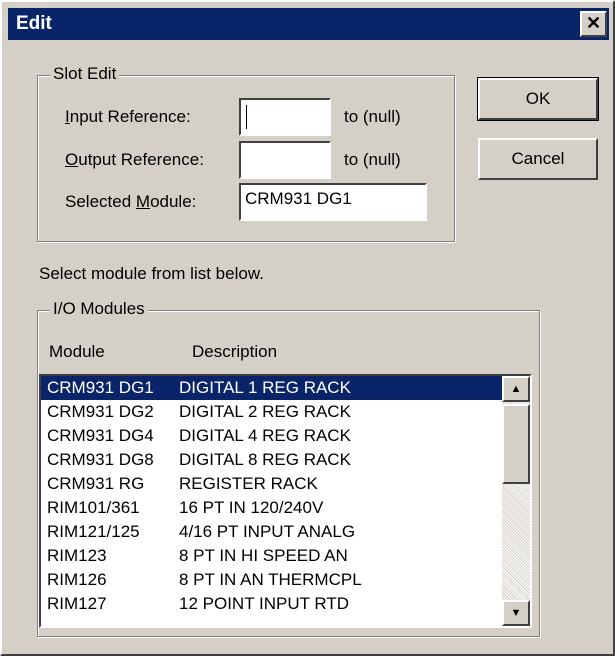 The width and height of the screenshot is (615, 656). What do you see at coordinates (100, 387) in the screenshot?
I see `list-item-module: CRM931 DG1` at bounding box center [100, 387].